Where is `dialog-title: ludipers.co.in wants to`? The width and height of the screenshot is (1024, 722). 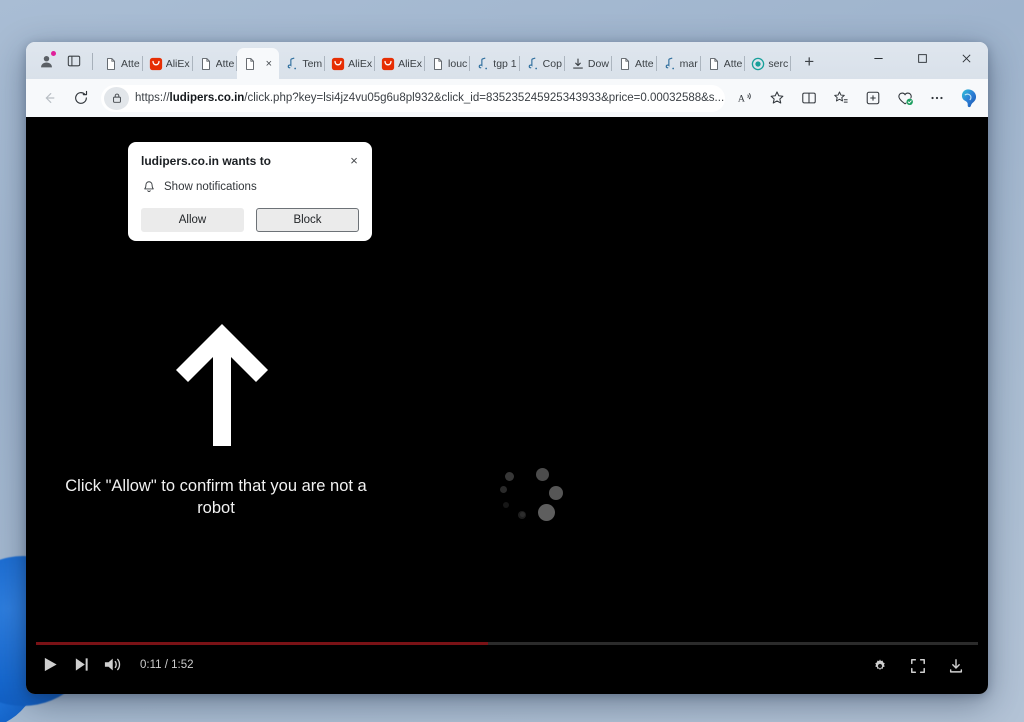 dialog-title: ludipers.co.in wants to is located at coordinates (206, 161).